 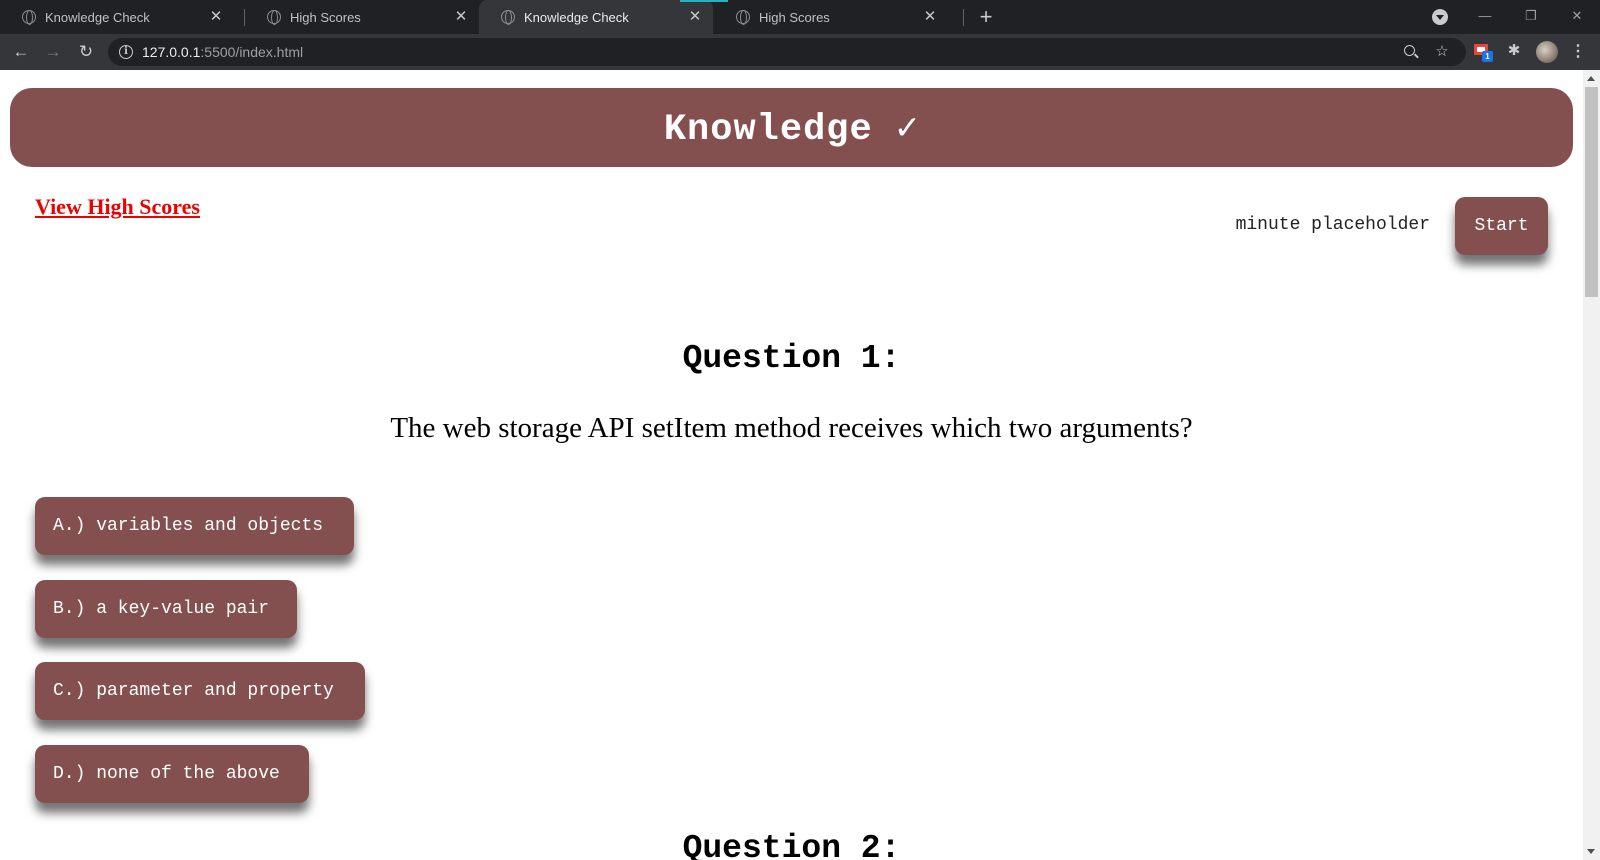 I want to click on url-path: :5500/index.html, so click(x=252, y=52).